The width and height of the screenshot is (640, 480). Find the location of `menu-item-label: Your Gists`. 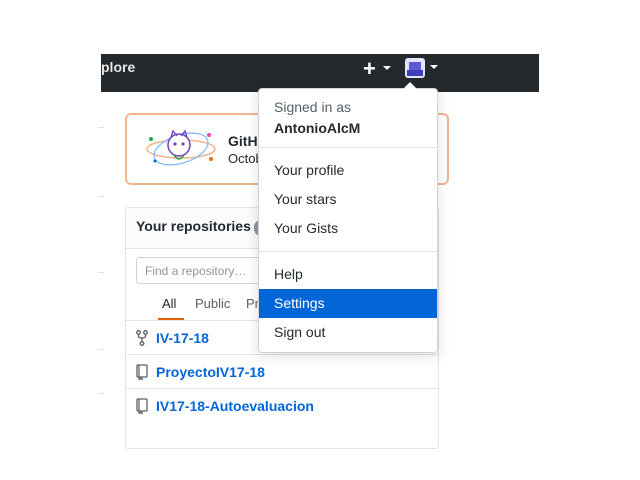

menu-item-label: Your Gists is located at coordinates (306, 228).